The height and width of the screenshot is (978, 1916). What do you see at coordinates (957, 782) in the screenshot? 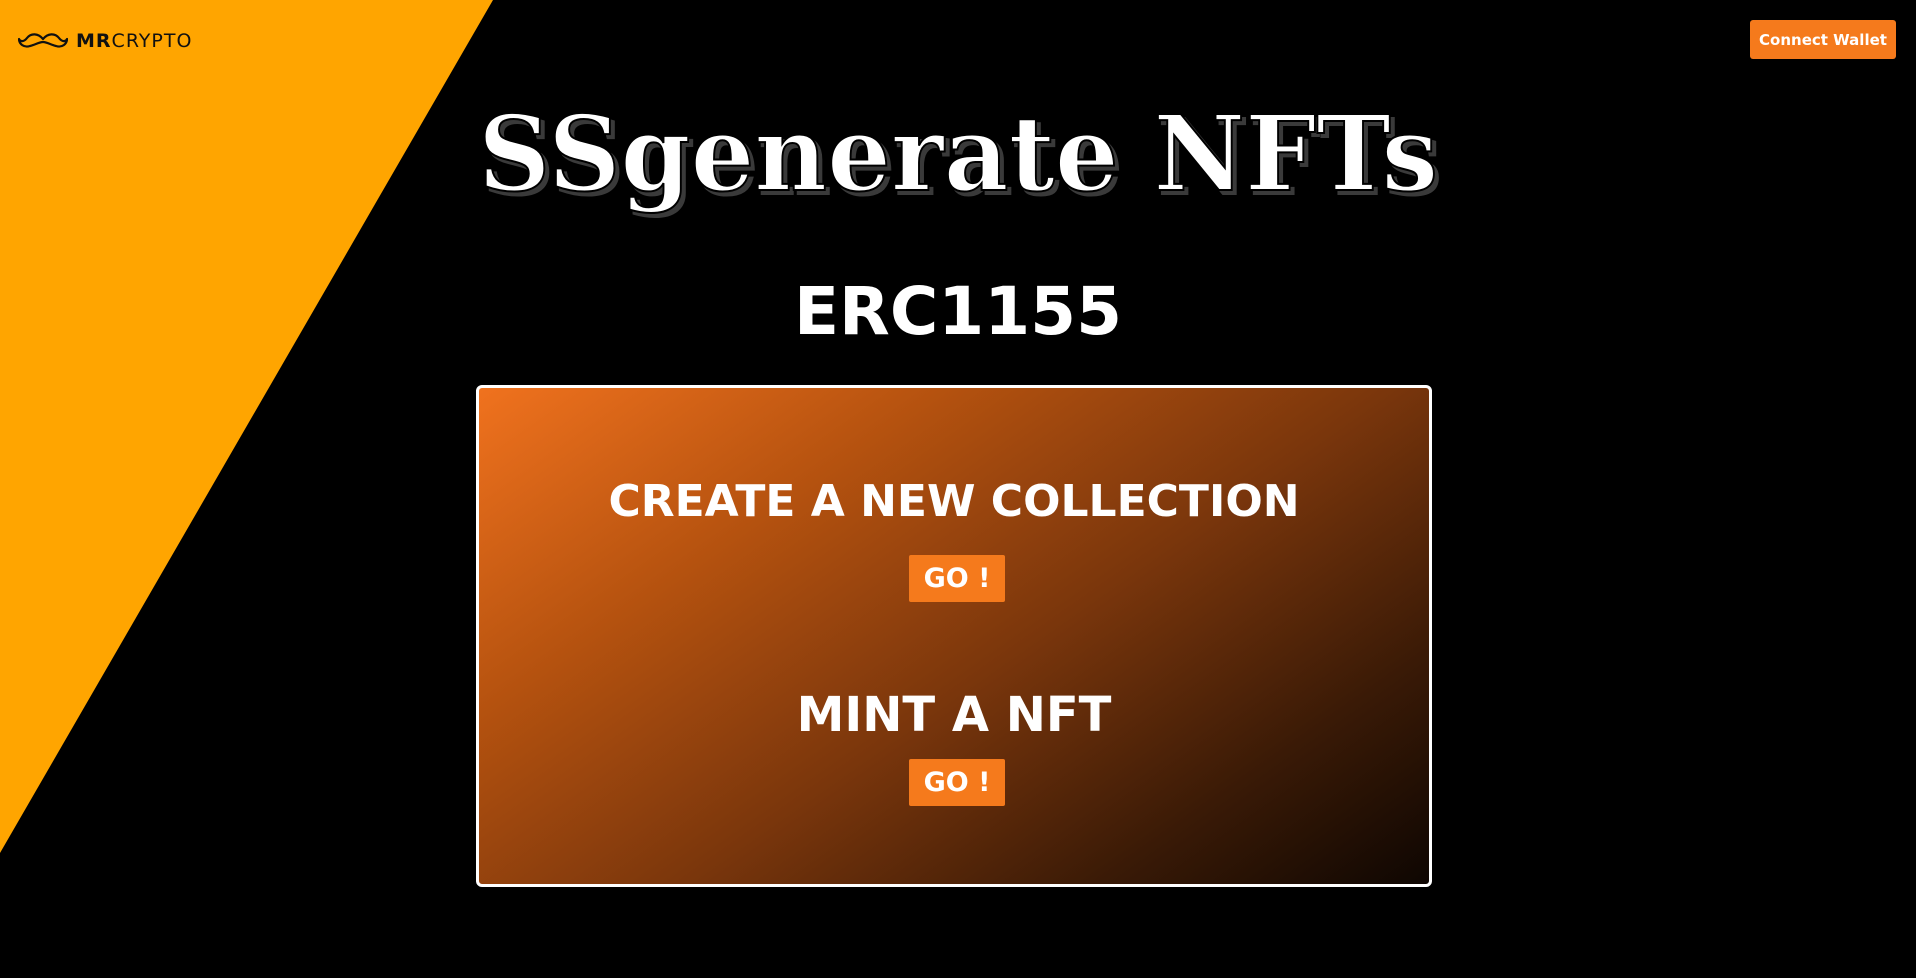
I see `mint-nft-go-button: GO !` at bounding box center [957, 782].